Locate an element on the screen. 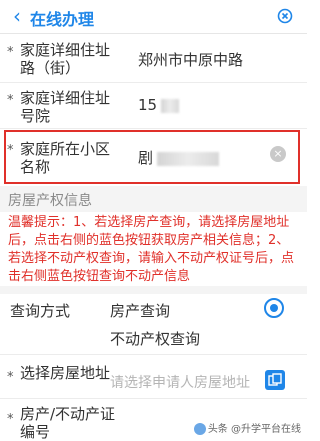 The width and height of the screenshot is (320, 441). house-number-input: 15 is located at coordinates (159, 105).